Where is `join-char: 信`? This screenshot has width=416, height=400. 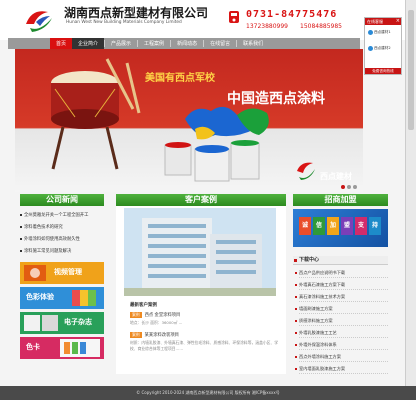 join-char: 信 is located at coordinates (319, 226).